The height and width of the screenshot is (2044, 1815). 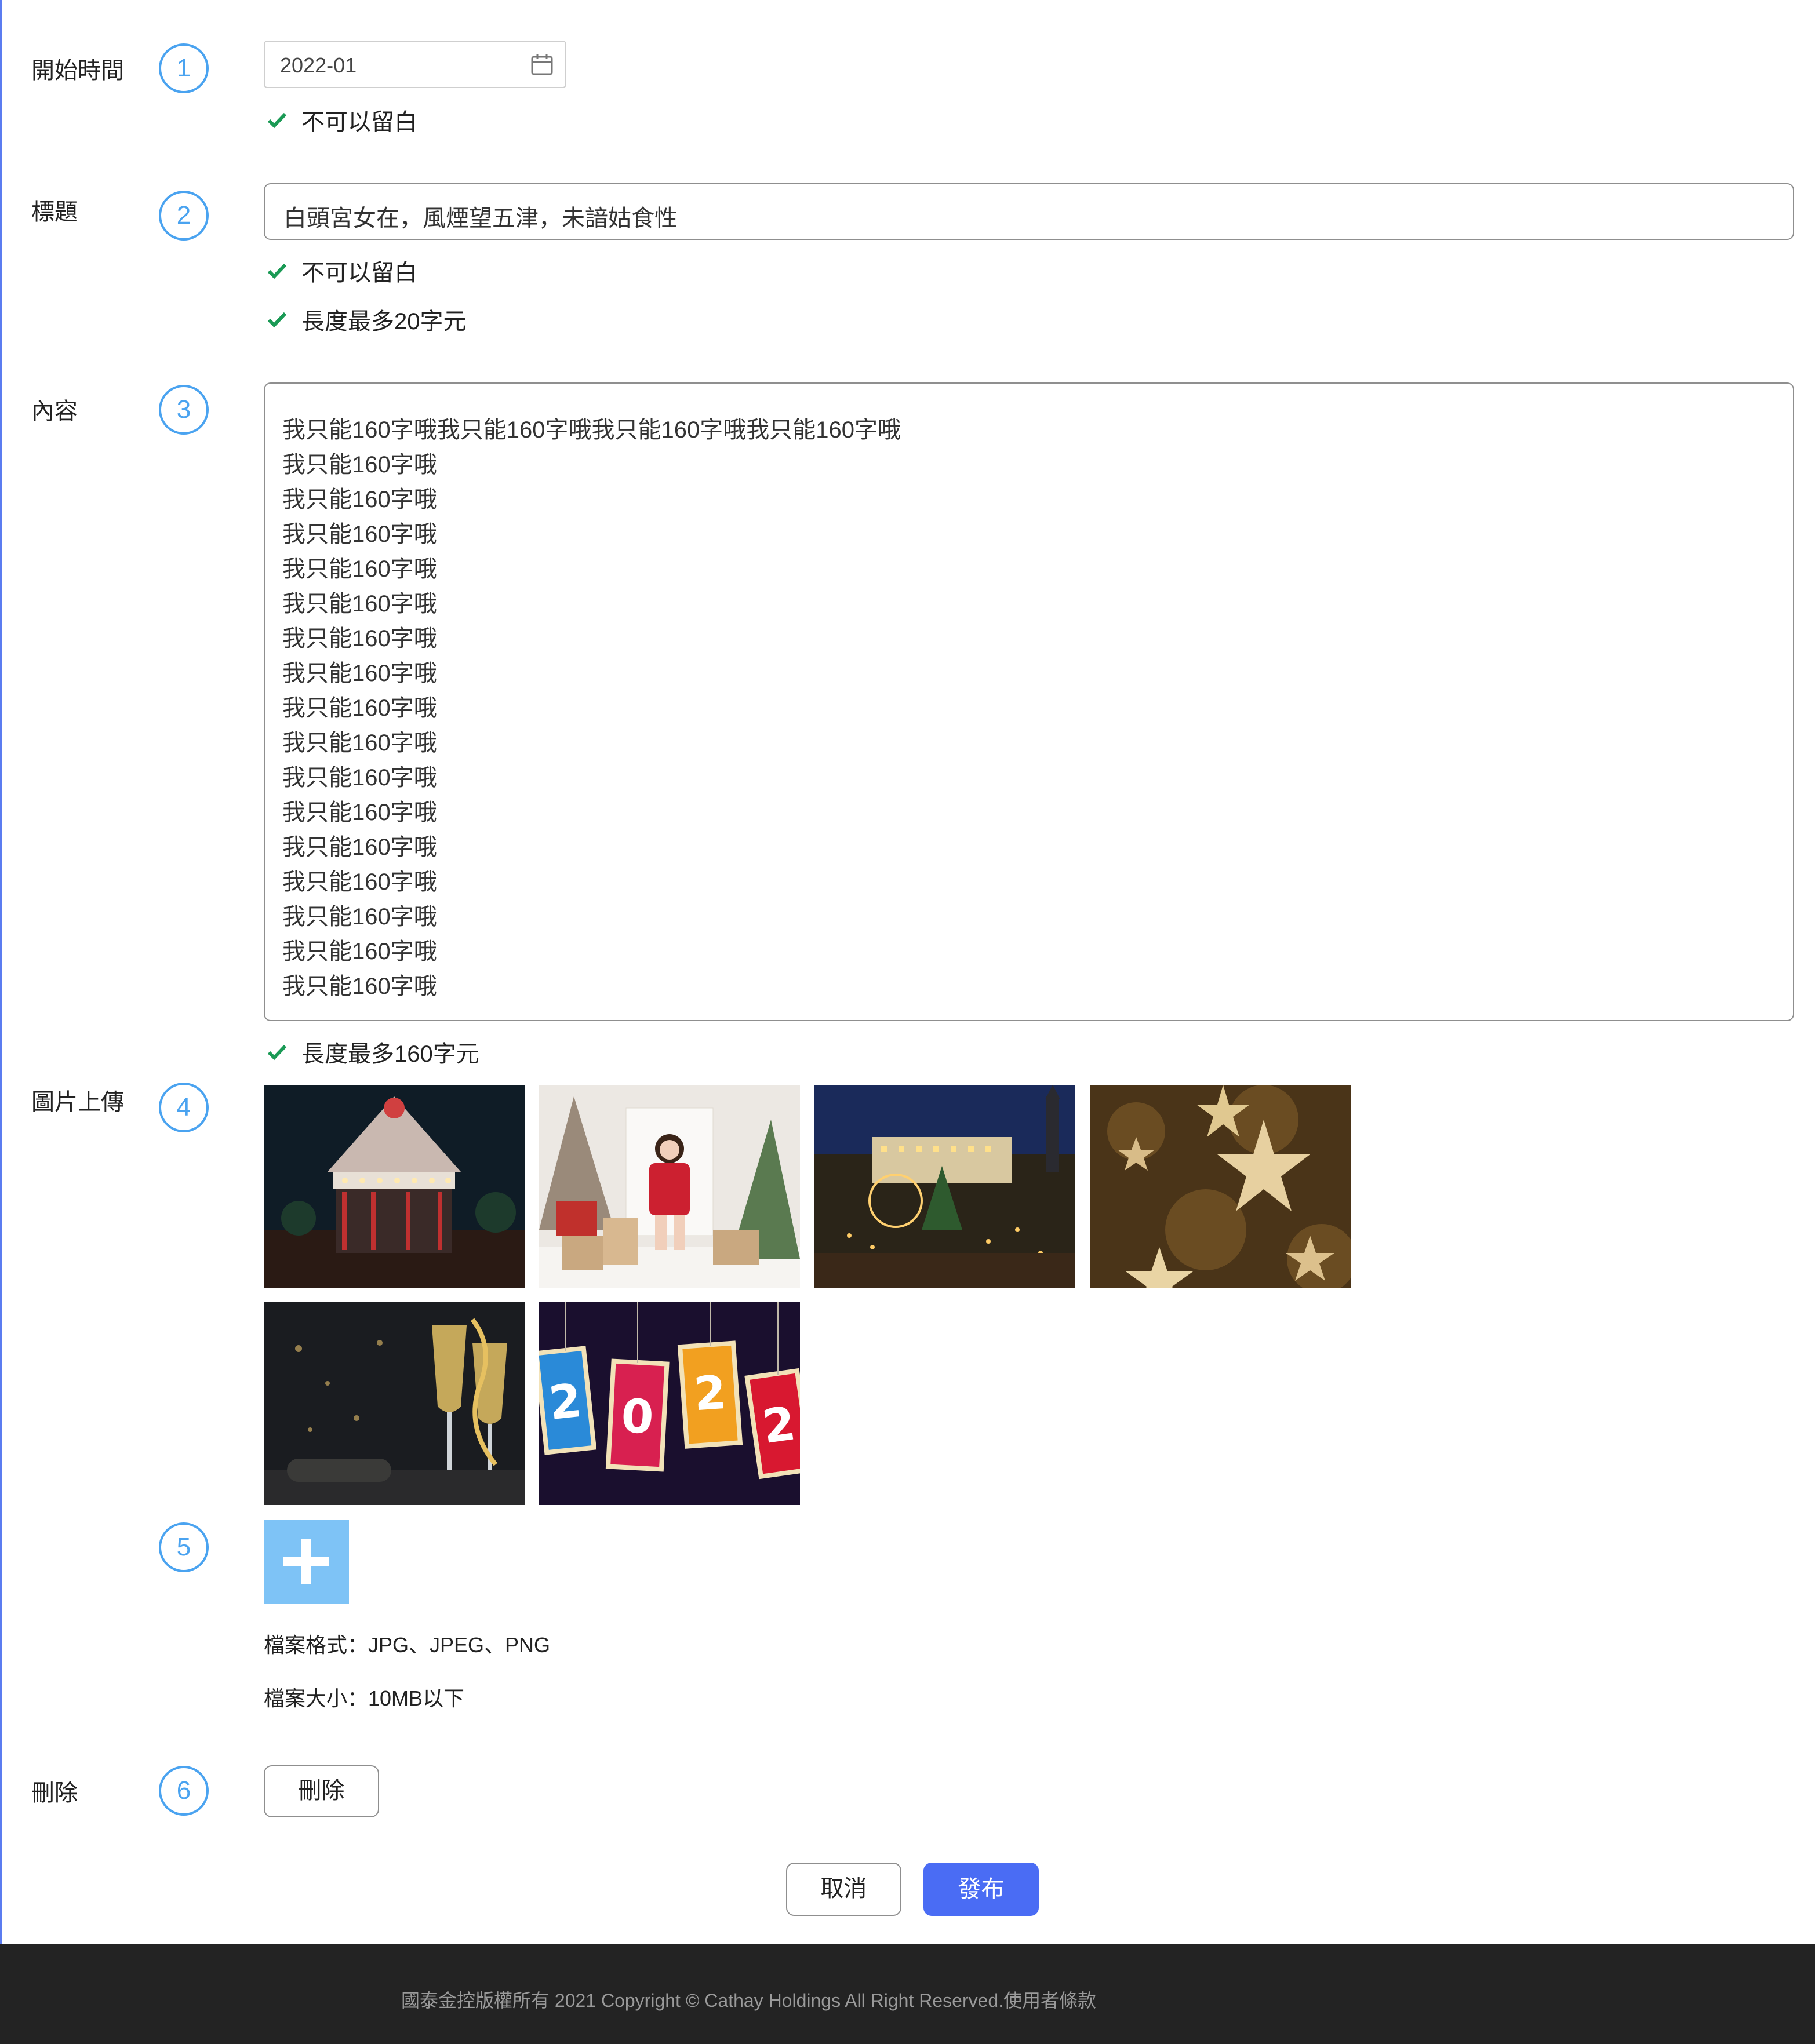 What do you see at coordinates (54, 411) in the screenshot?
I see `content-label: 內容` at bounding box center [54, 411].